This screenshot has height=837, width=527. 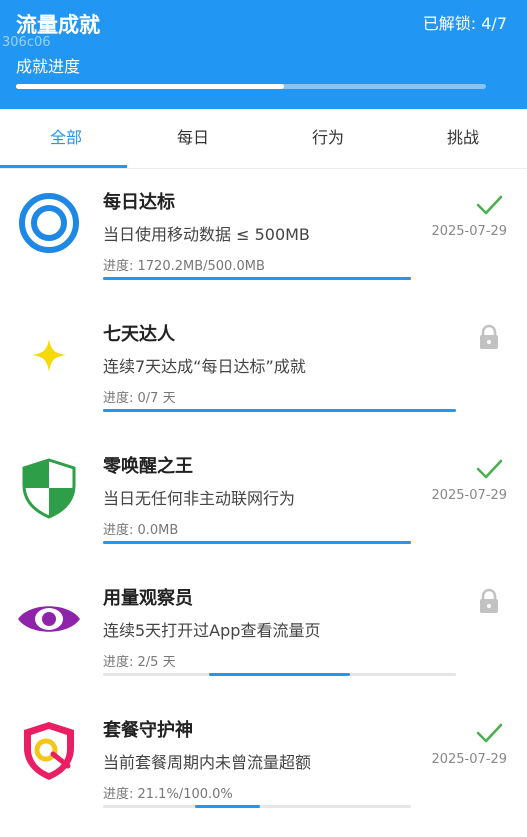 What do you see at coordinates (139, 398) in the screenshot?
I see `achievement-progress-text: 进度: 0/7 天` at bounding box center [139, 398].